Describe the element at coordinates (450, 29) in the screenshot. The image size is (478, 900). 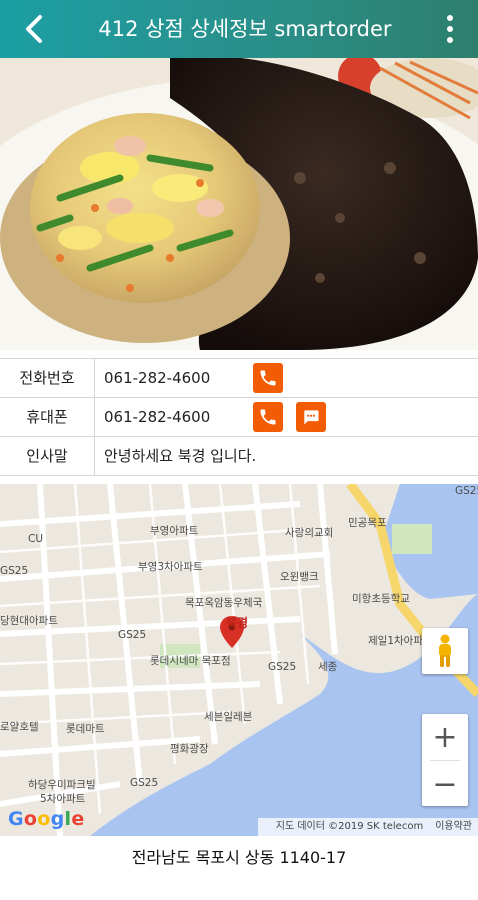
I see `more-options-button` at that location.